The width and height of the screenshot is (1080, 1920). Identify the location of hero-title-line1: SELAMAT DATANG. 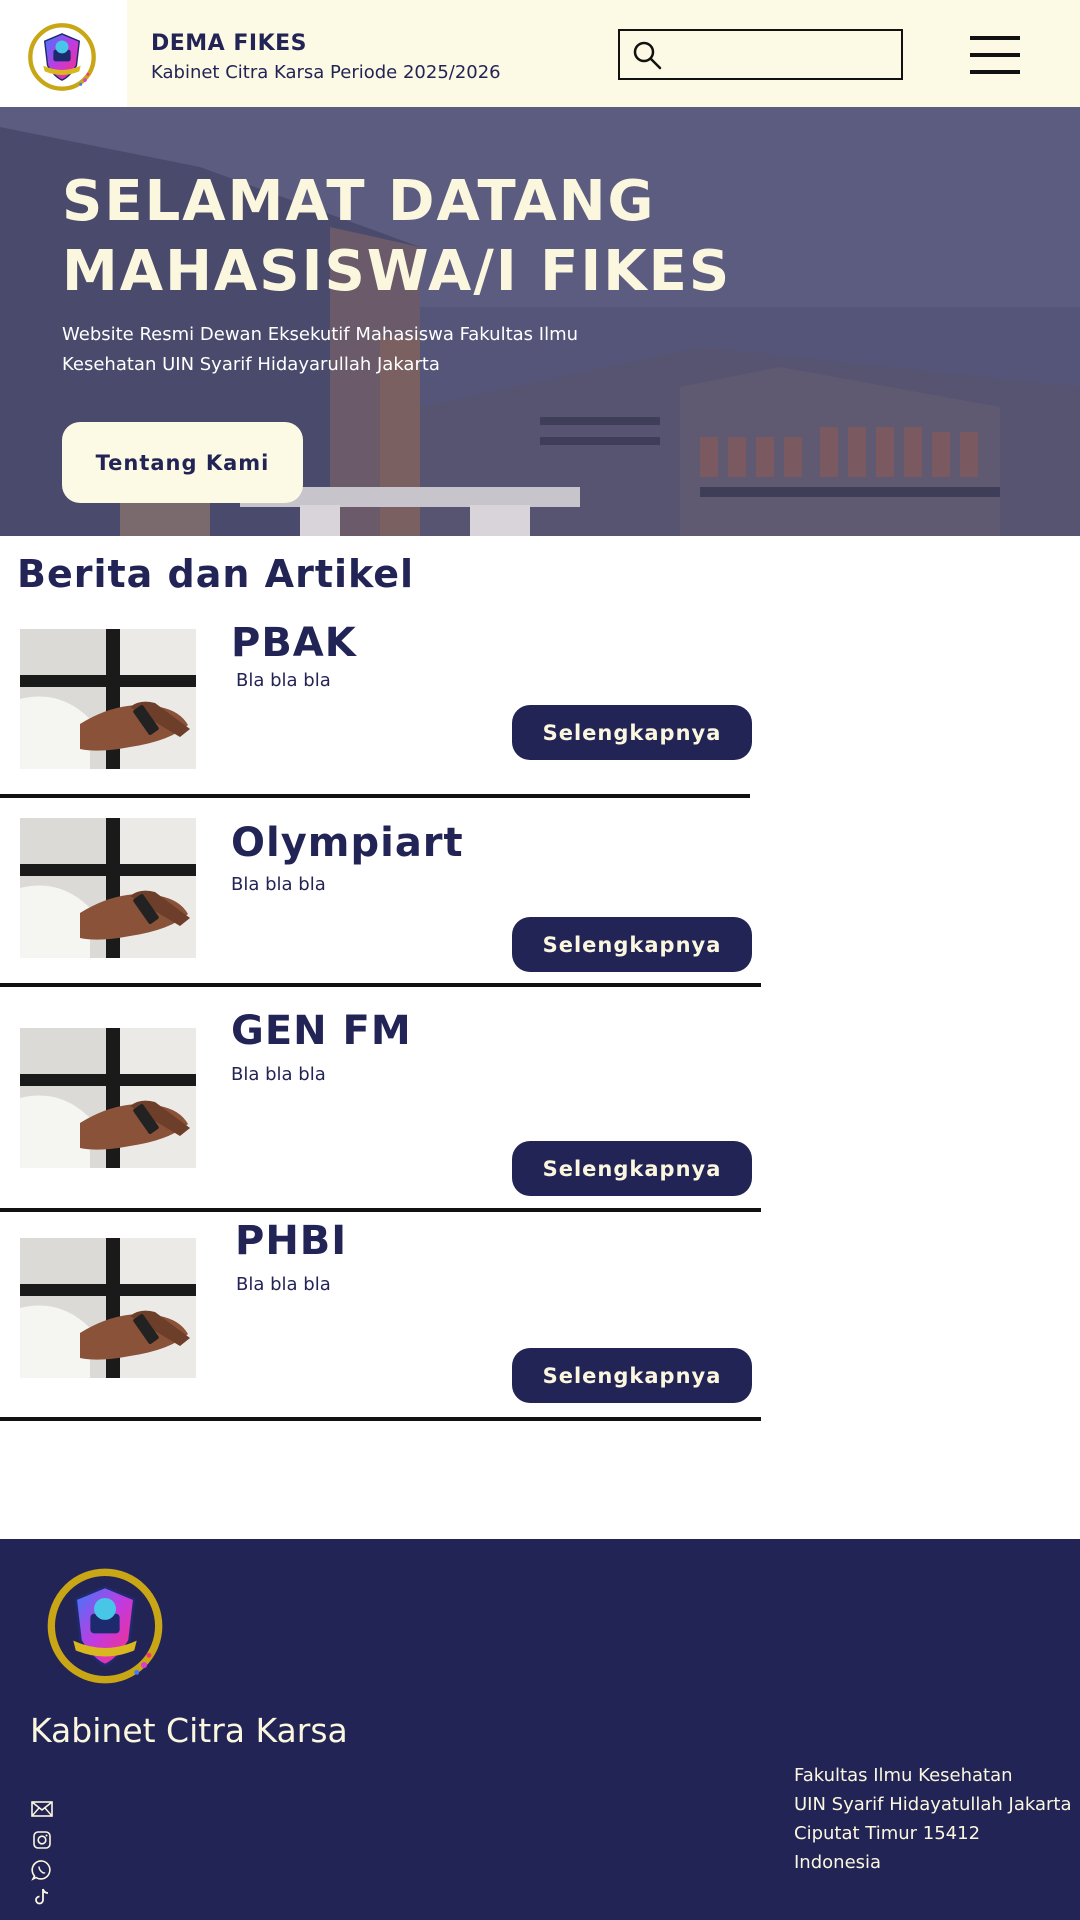
(359, 201).